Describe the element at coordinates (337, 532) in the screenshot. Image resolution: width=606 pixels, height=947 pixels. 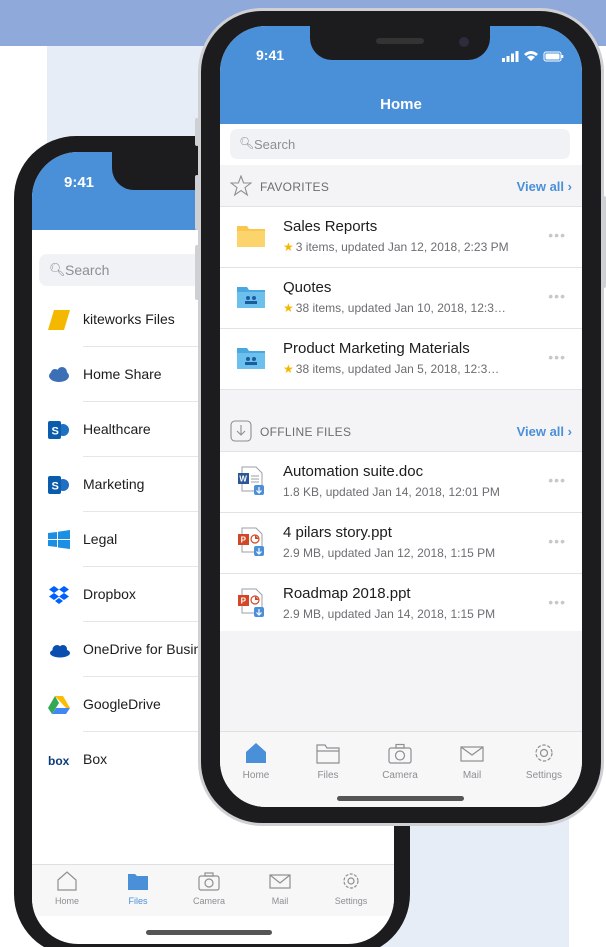
I see `item-name: 4 pilars story.ppt` at that location.